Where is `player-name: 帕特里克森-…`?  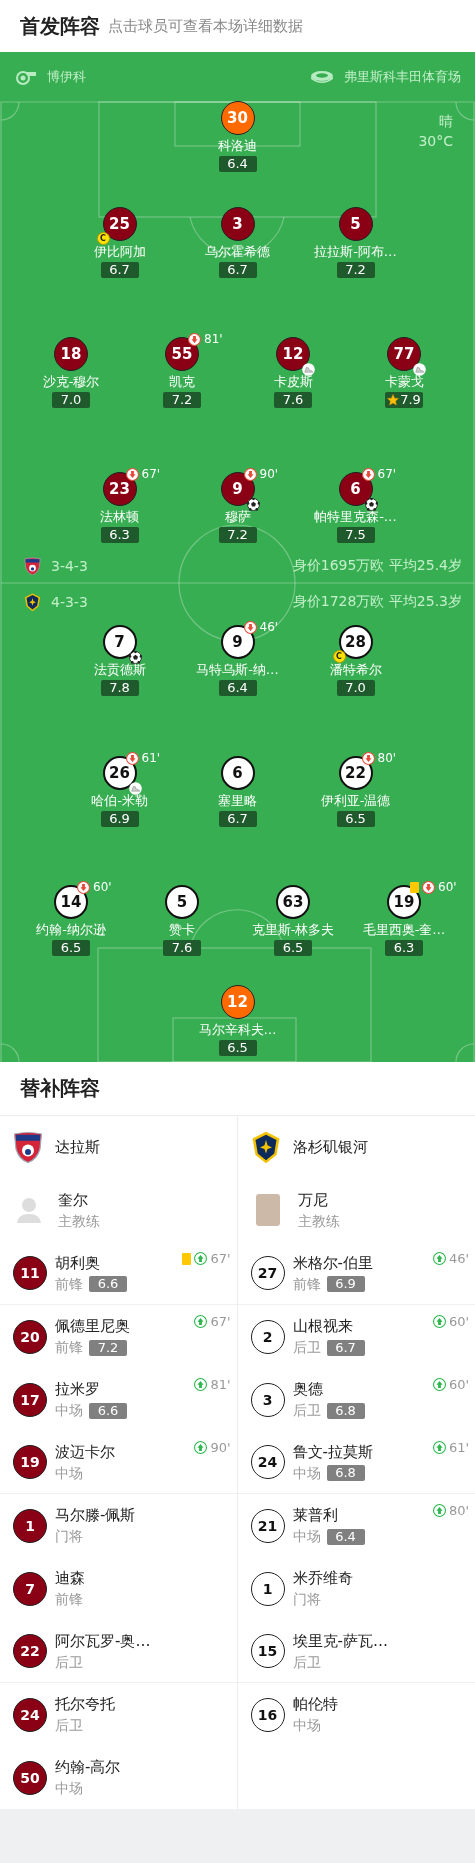
player-name: 帕特里克森-… is located at coordinates (355, 517).